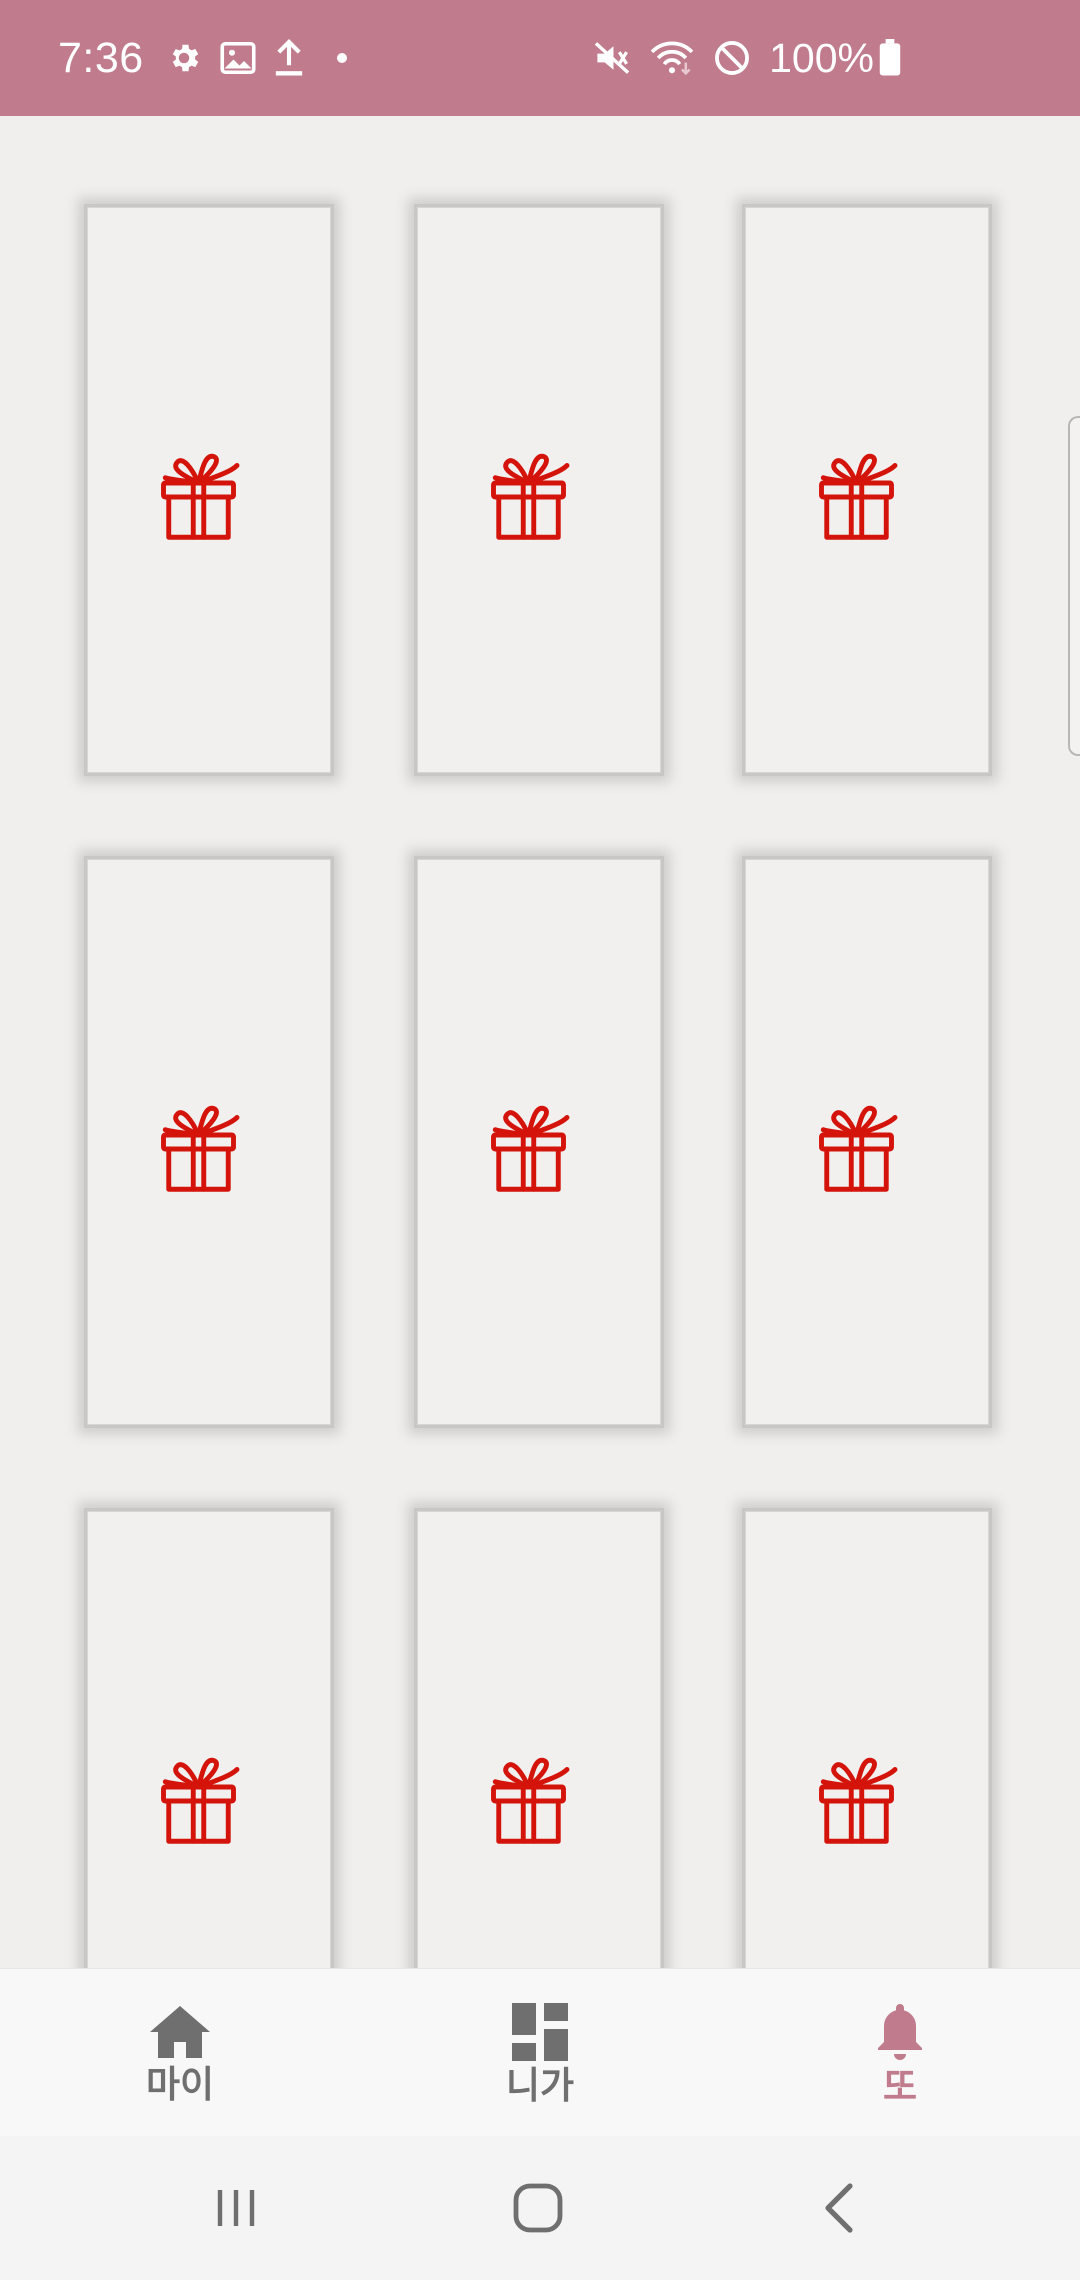  Describe the element at coordinates (180, 2084) in the screenshot. I see `nav-label-my: 마이` at that location.